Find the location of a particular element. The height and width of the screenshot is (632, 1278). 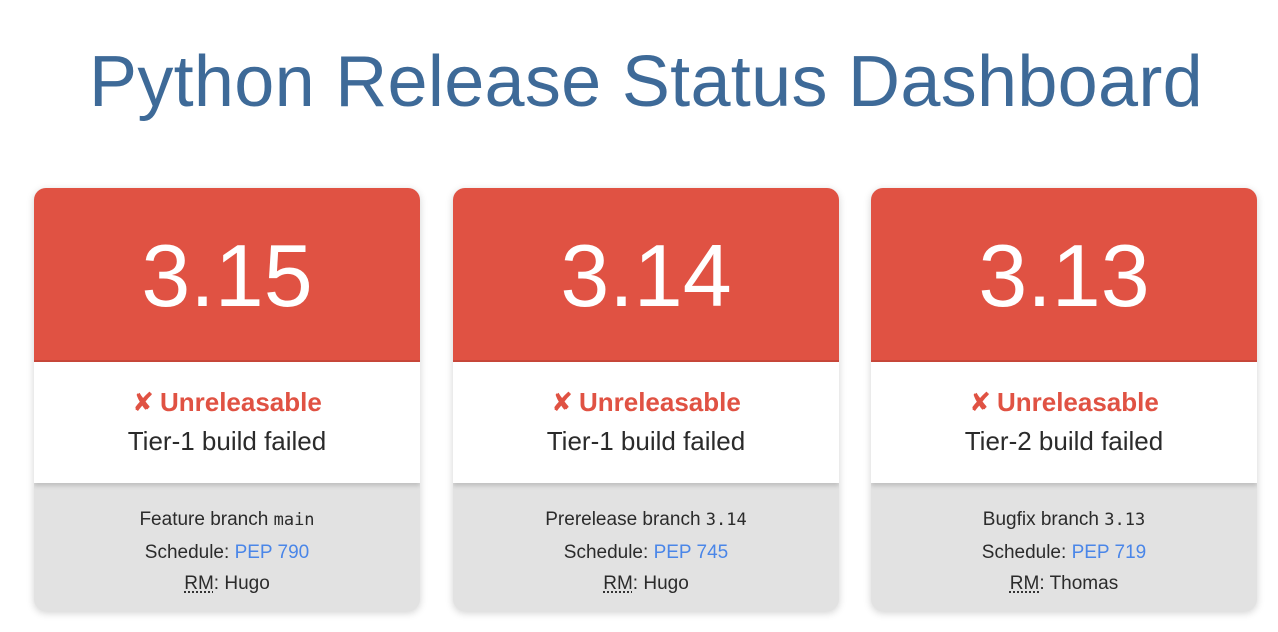

card-header: 3.13 is located at coordinates (1064, 275).